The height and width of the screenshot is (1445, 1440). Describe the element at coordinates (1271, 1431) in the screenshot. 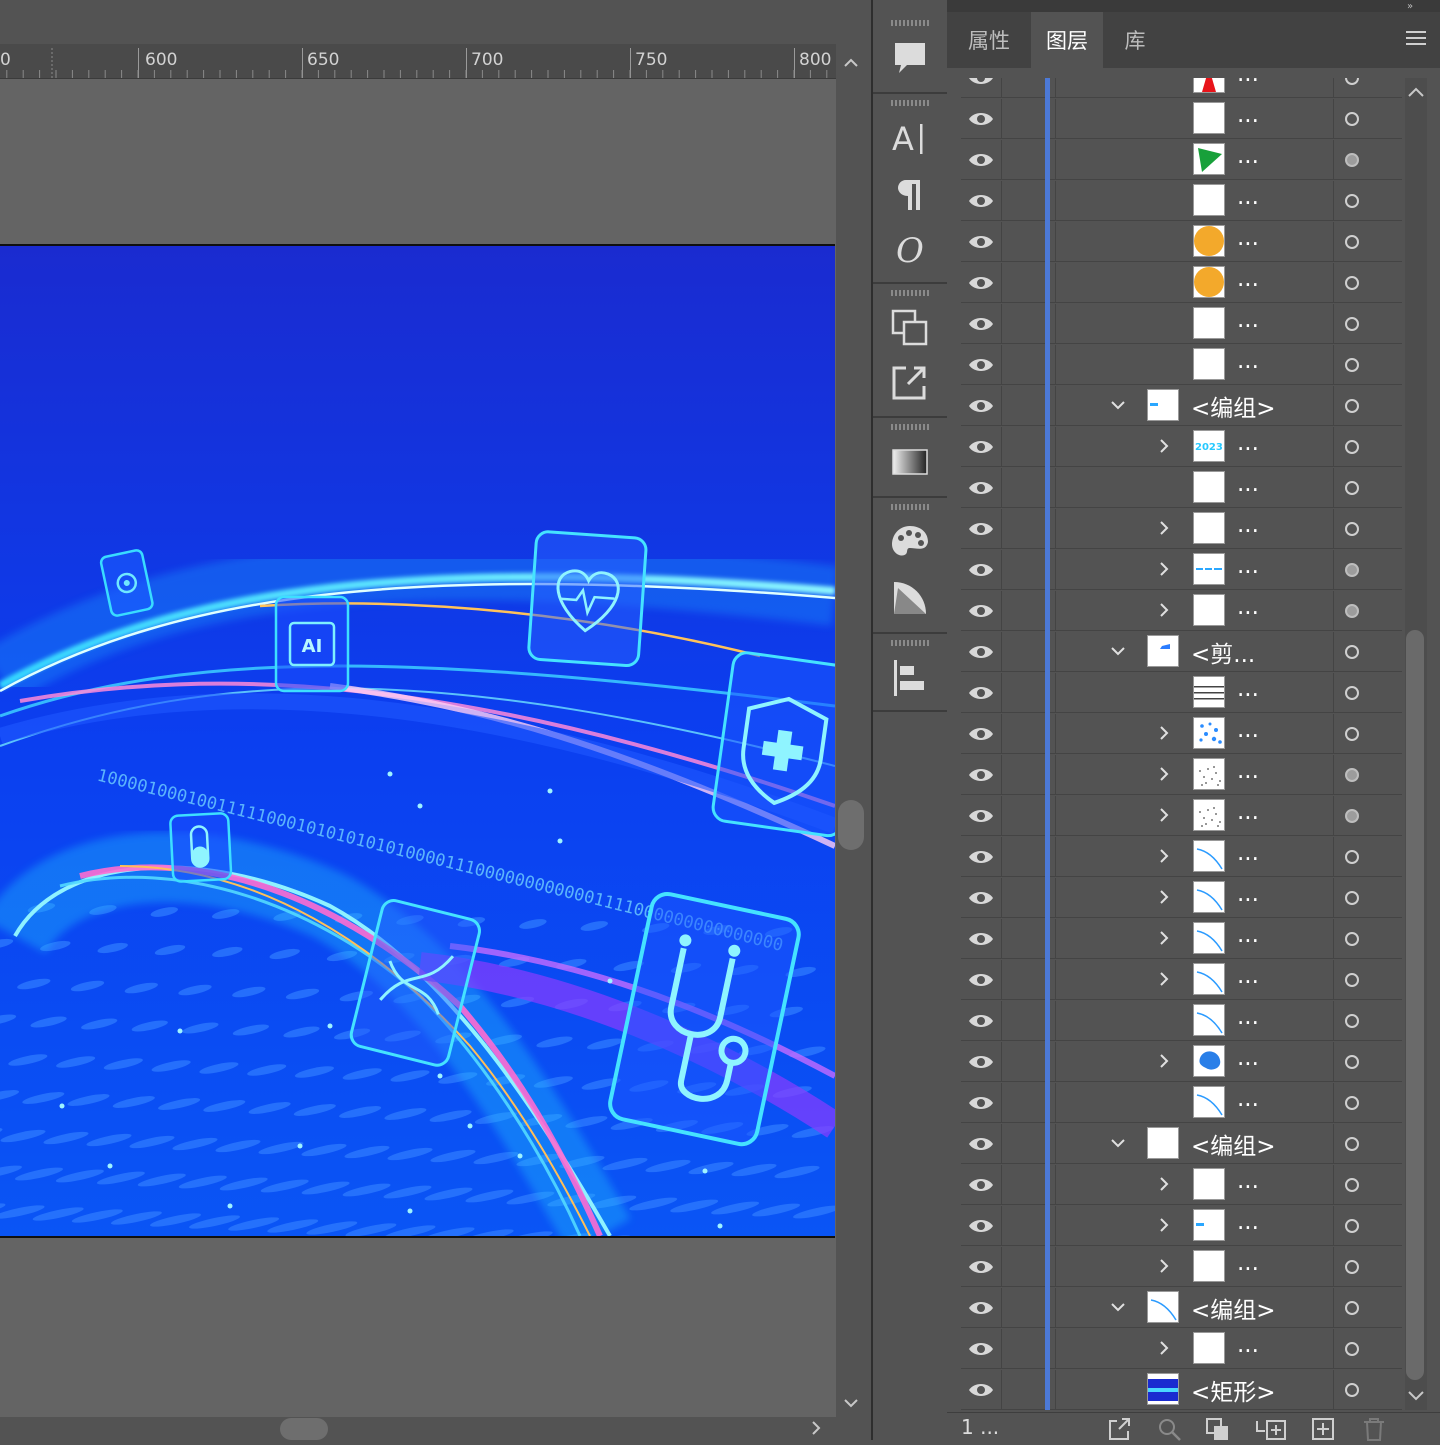

I see `new-sublayer-icon` at that location.